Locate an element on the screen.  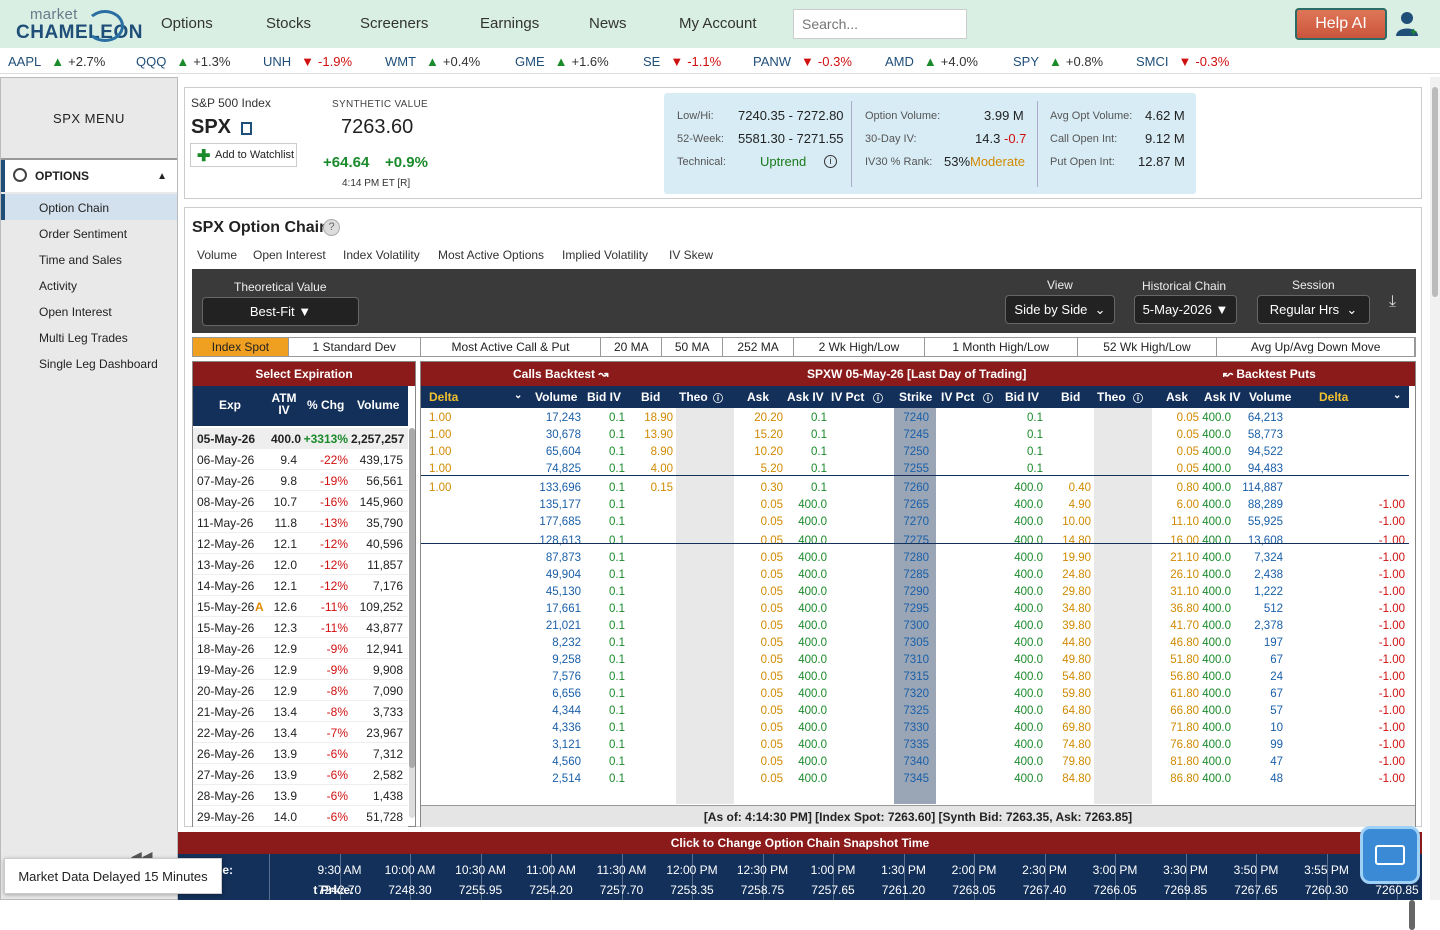
snapshot-time: 12:30 PM 7258.75 is located at coordinates (740, 877).